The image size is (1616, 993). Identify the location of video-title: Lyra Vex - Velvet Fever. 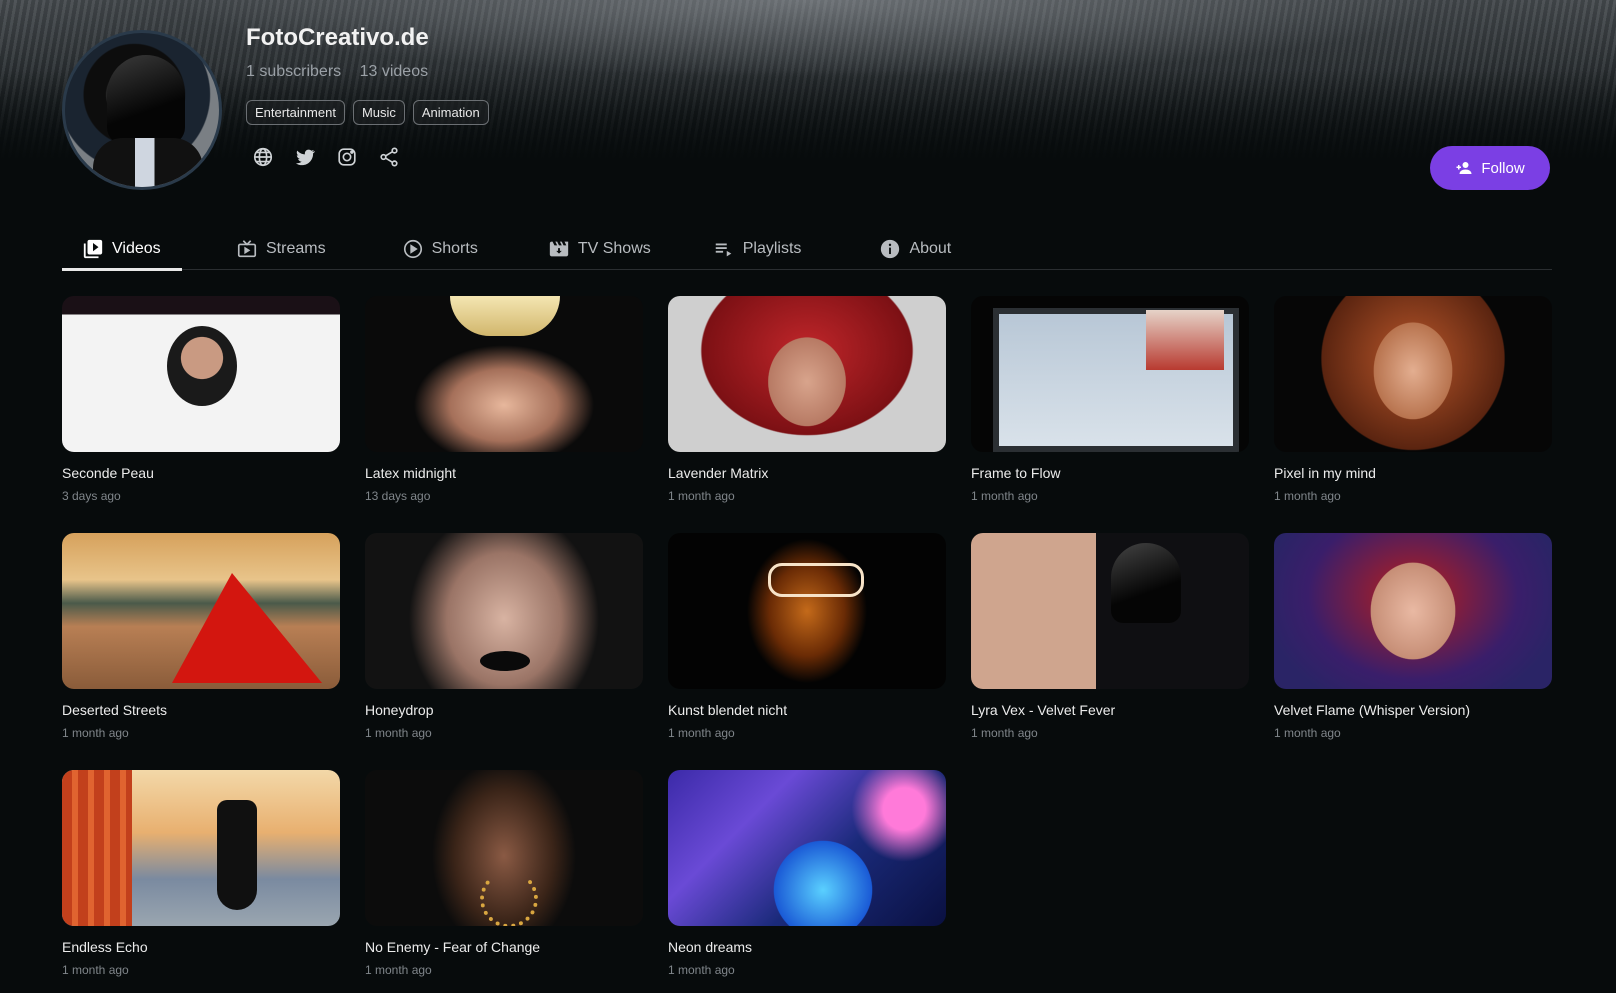
(1110, 710).